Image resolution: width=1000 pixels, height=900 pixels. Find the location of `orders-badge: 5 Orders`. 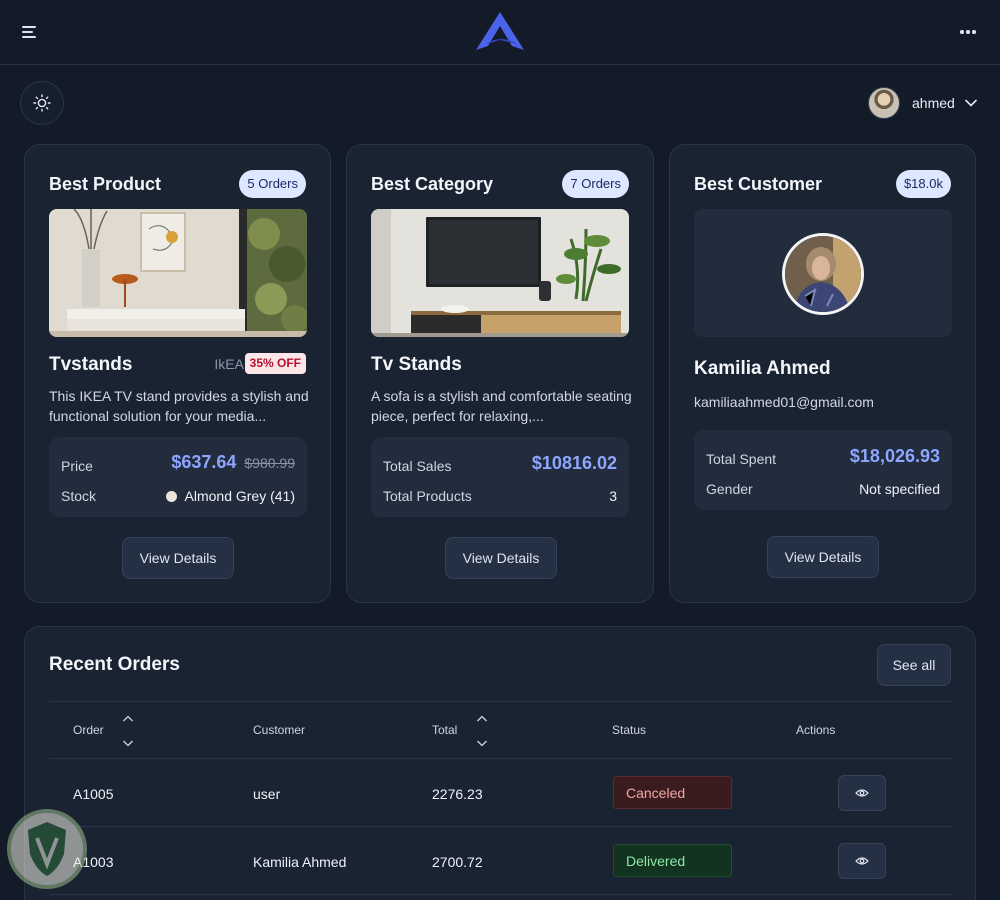

orders-badge: 5 Orders is located at coordinates (272, 184).